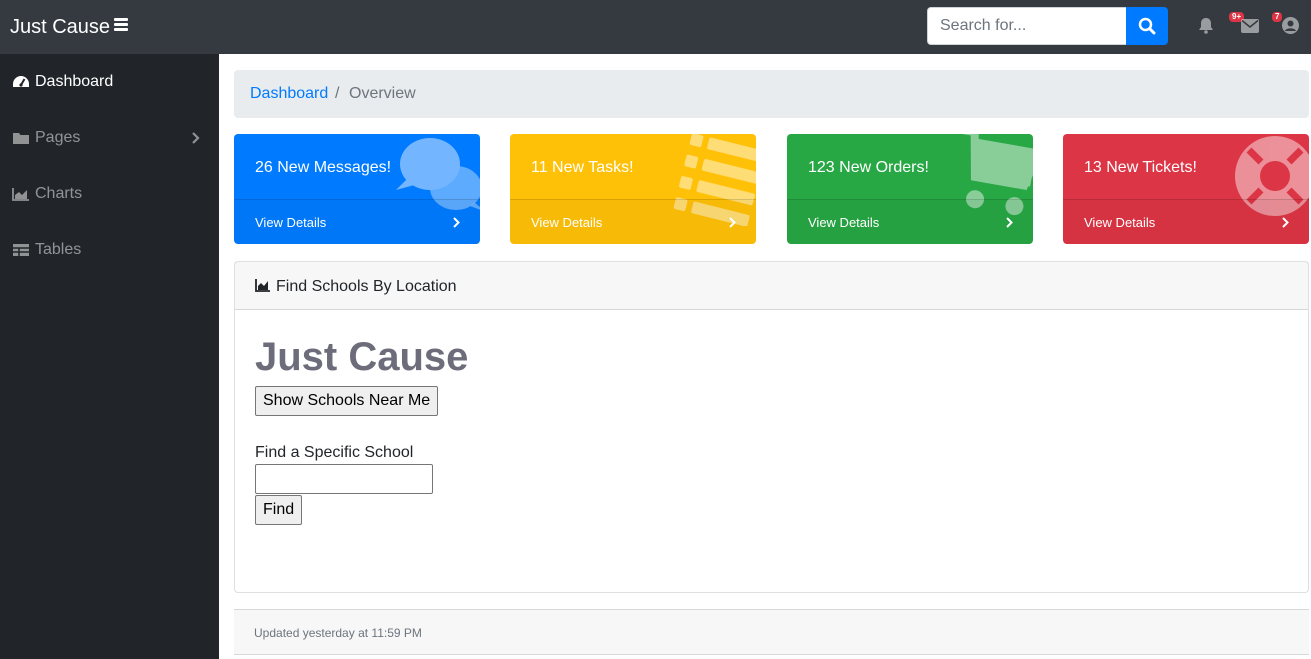  Describe the element at coordinates (344, 479) in the screenshot. I see `school-search-input` at that location.